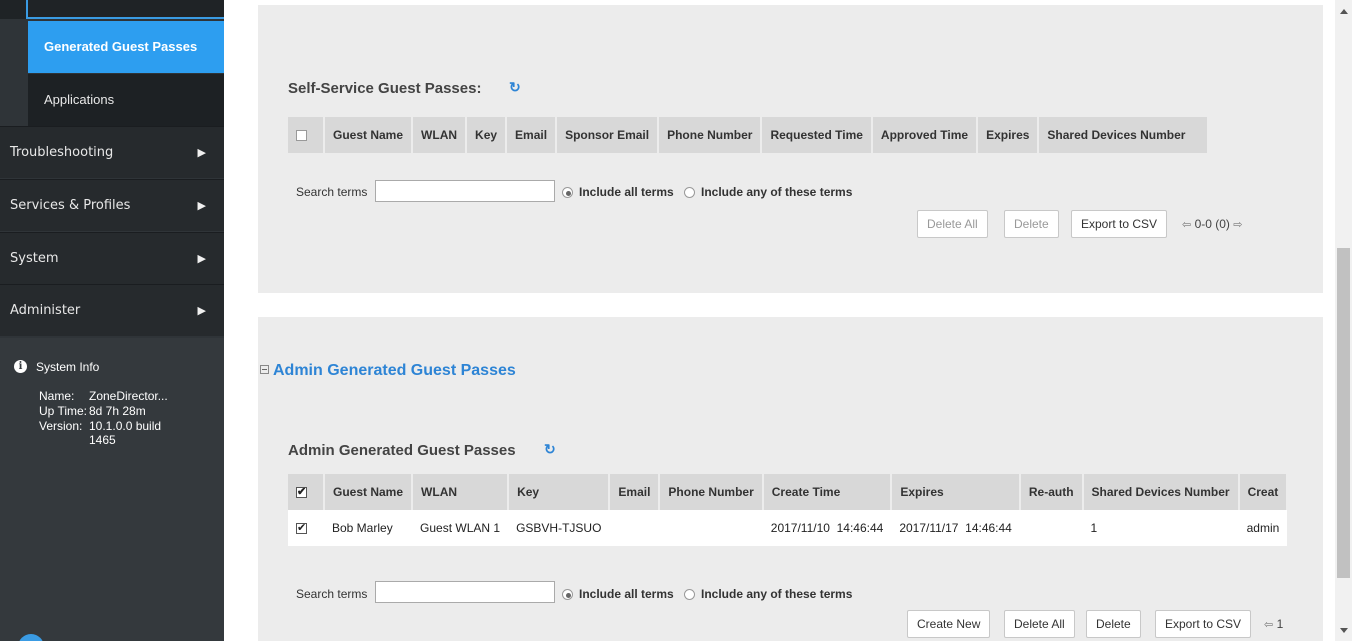 The height and width of the screenshot is (641, 1352). I want to click on self-service-title: Self-Service Guest Passes:, so click(385, 88).